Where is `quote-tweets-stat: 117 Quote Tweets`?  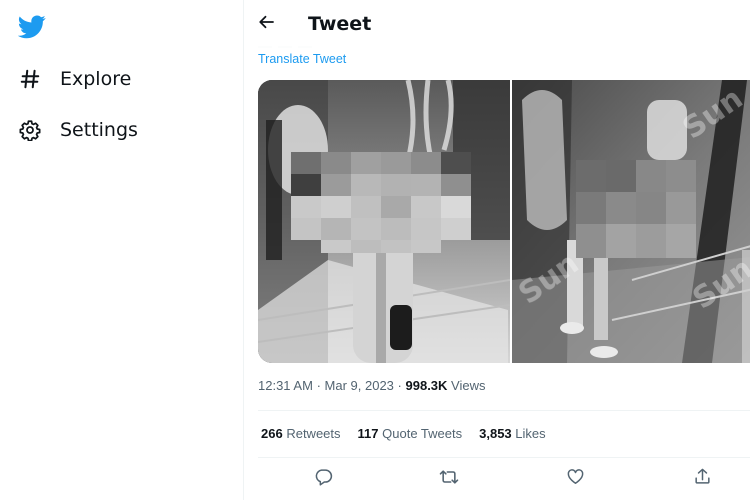 quote-tweets-stat: 117 Quote Tweets is located at coordinates (410, 433).